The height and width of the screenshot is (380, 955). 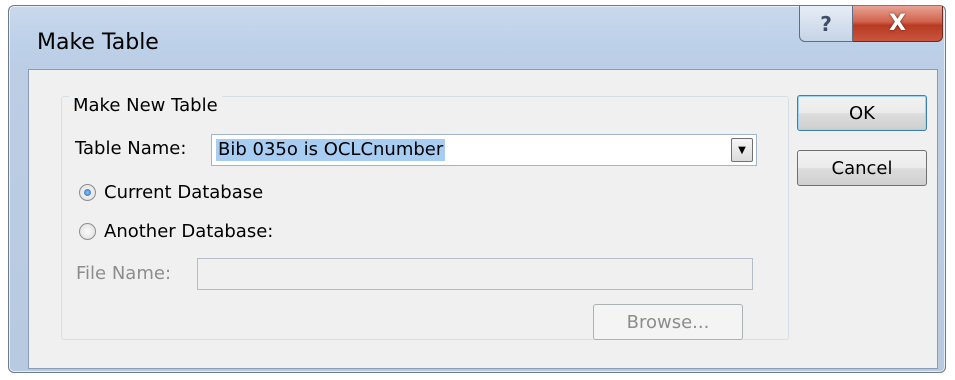 What do you see at coordinates (189, 231) in the screenshot?
I see `another-database-label: Another Database:` at bounding box center [189, 231].